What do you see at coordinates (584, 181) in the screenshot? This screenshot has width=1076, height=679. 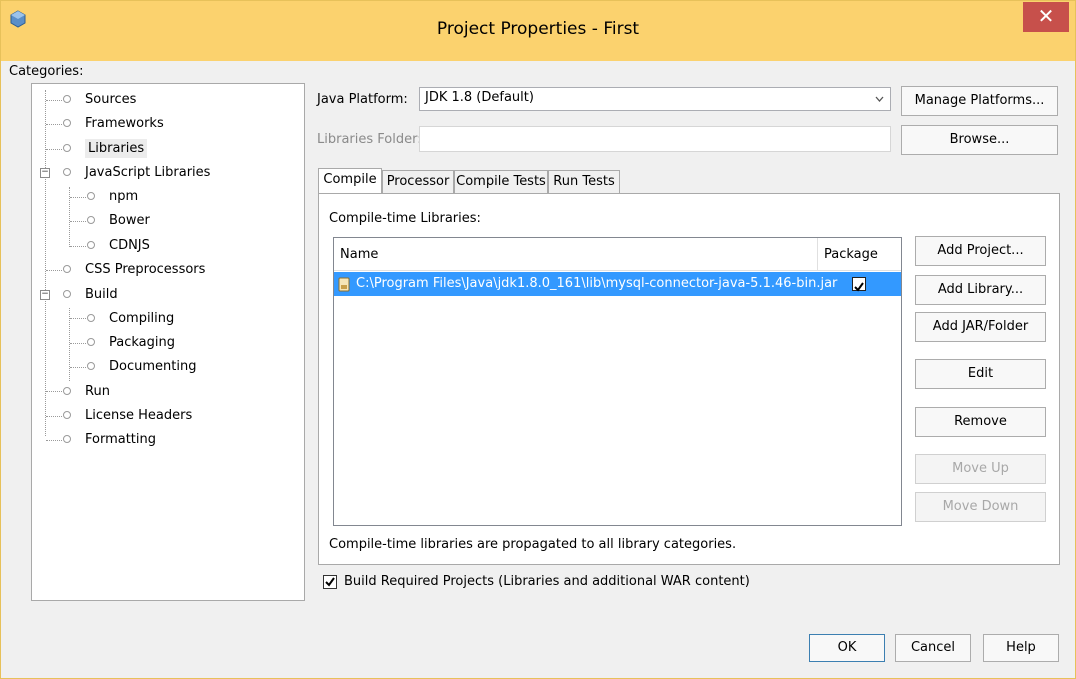 I see `tab-run-tests: Run Tests` at bounding box center [584, 181].